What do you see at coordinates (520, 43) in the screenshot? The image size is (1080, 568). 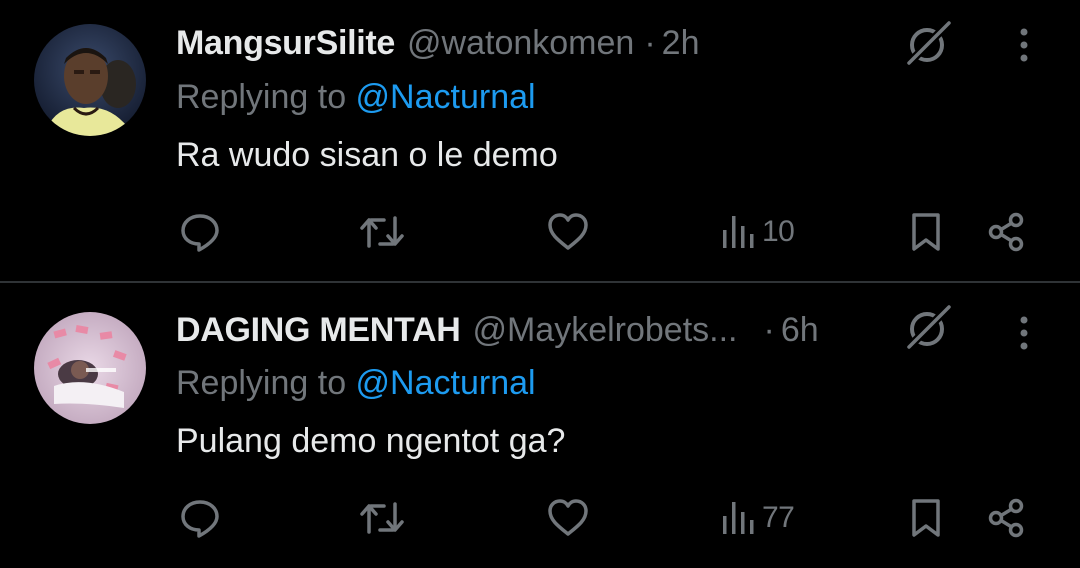 I see `user-handle: @watonkomen` at bounding box center [520, 43].